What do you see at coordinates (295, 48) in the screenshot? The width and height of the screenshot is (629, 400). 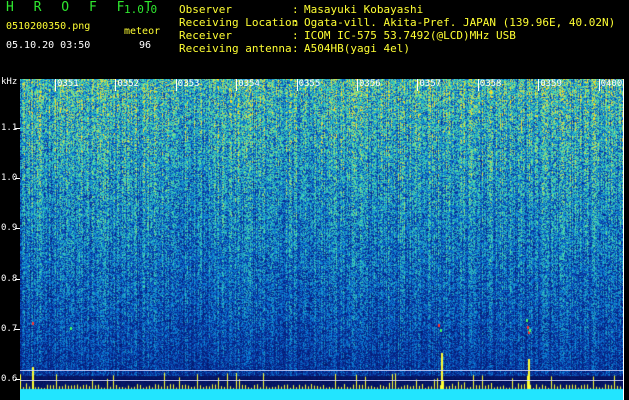 I see `antenna-colon: :` at bounding box center [295, 48].